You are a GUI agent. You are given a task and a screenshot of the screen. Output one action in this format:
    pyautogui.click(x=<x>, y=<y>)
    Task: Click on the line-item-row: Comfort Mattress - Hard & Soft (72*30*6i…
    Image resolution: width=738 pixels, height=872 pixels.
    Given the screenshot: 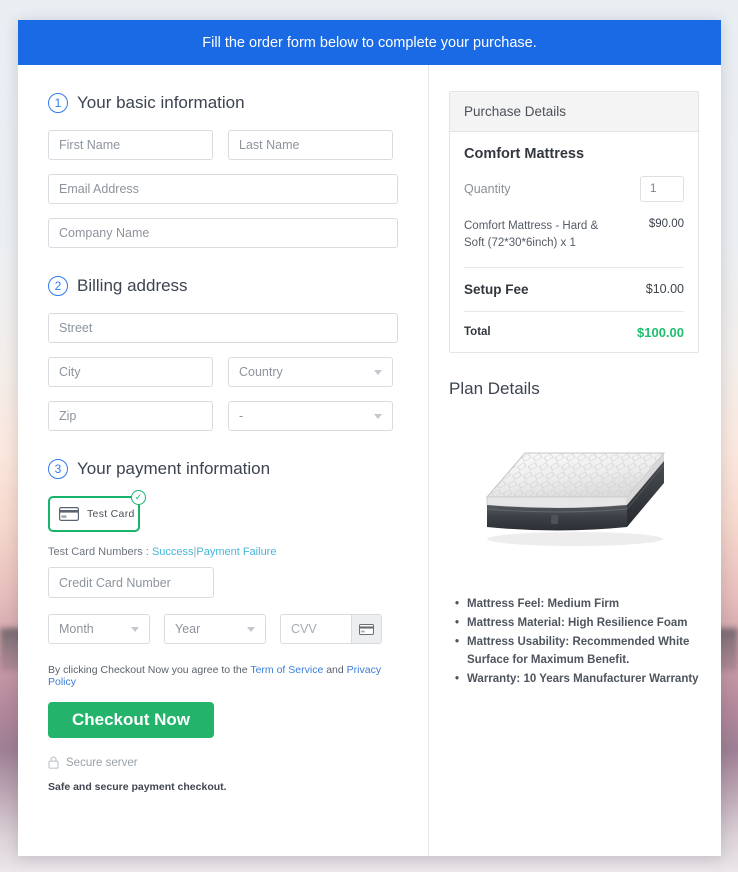 What is the action you would take?
    pyautogui.click(x=574, y=243)
    